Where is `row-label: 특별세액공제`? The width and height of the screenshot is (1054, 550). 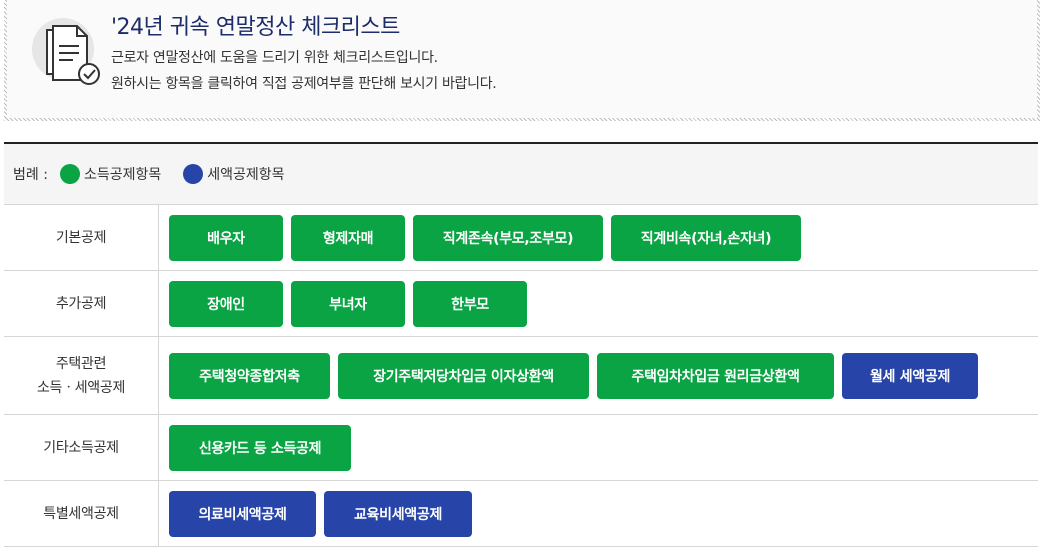 row-label: 특별세액공제 is located at coordinates (81, 513).